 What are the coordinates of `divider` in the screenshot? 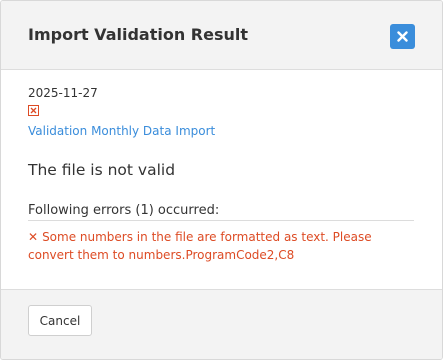 It's located at (221, 220).